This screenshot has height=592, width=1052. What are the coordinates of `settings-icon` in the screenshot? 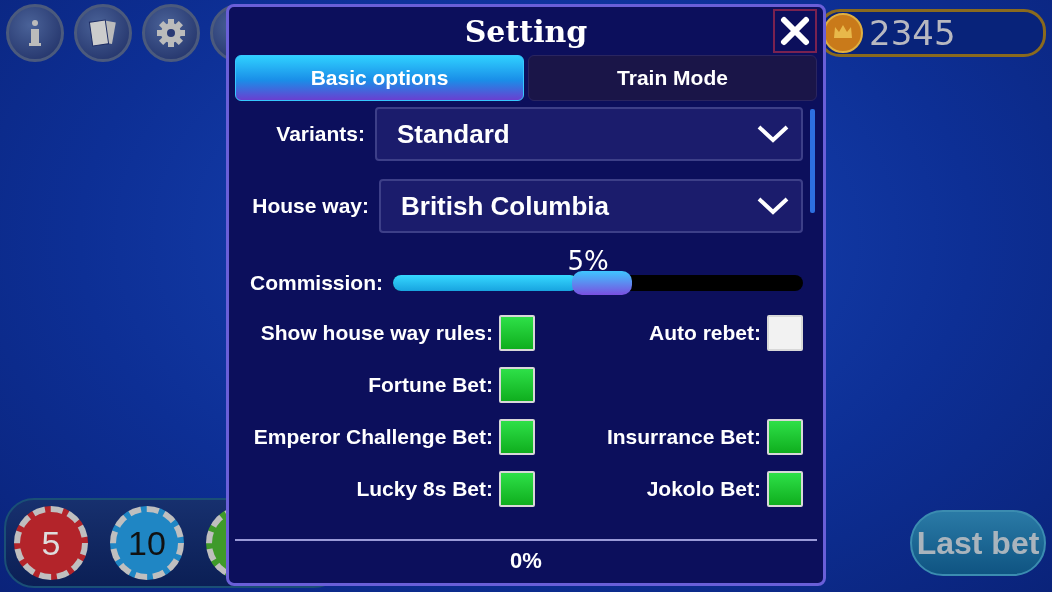 It's located at (171, 33).